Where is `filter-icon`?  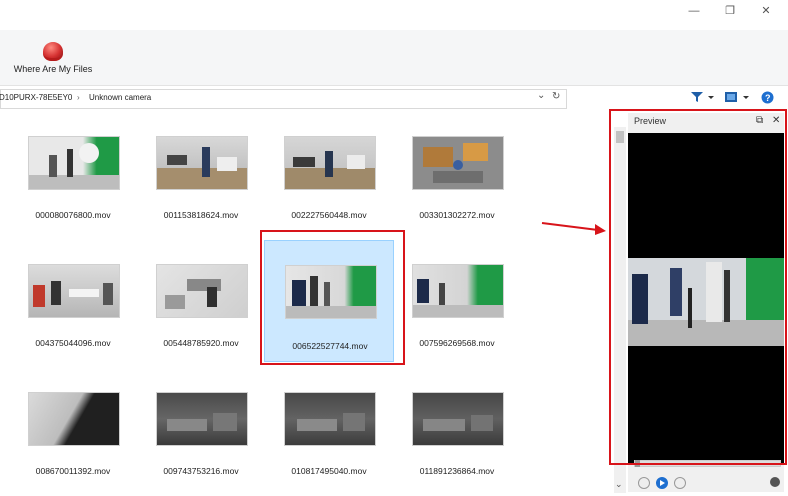
filter-icon is located at coordinates (702, 97).